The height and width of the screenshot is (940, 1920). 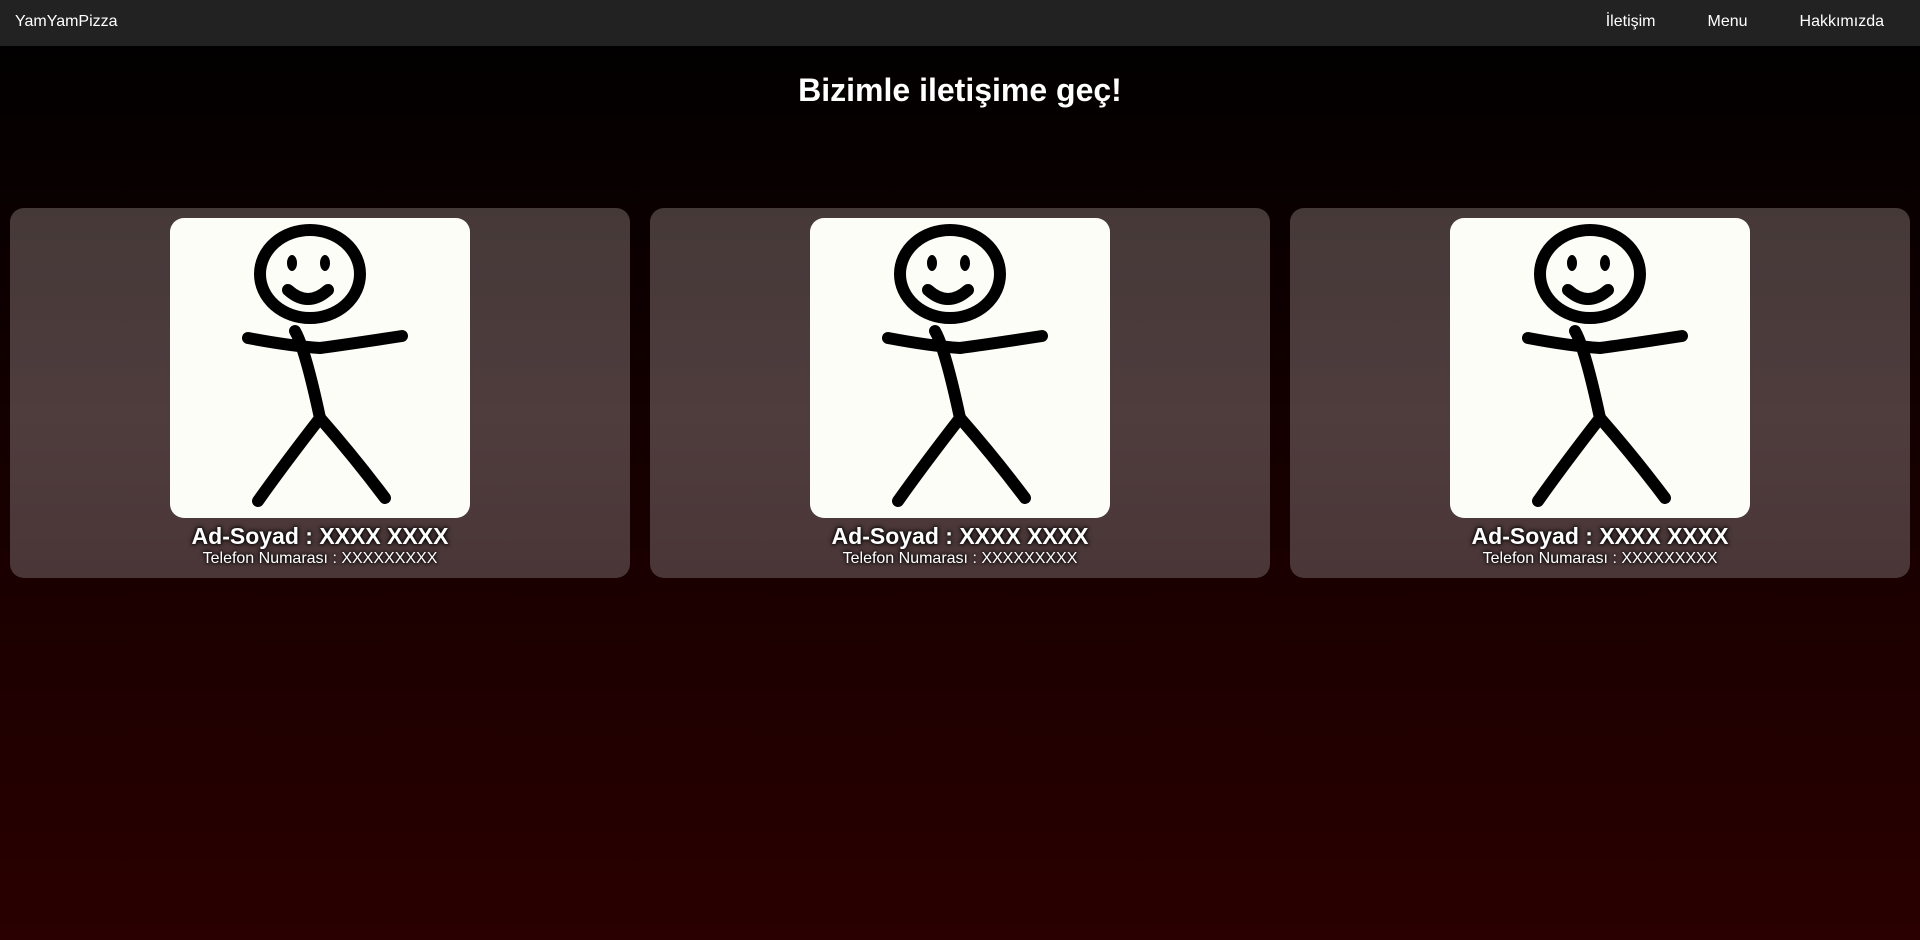 What do you see at coordinates (1728, 22) in the screenshot?
I see `nav-link-menu: Menu` at bounding box center [1728, 22].